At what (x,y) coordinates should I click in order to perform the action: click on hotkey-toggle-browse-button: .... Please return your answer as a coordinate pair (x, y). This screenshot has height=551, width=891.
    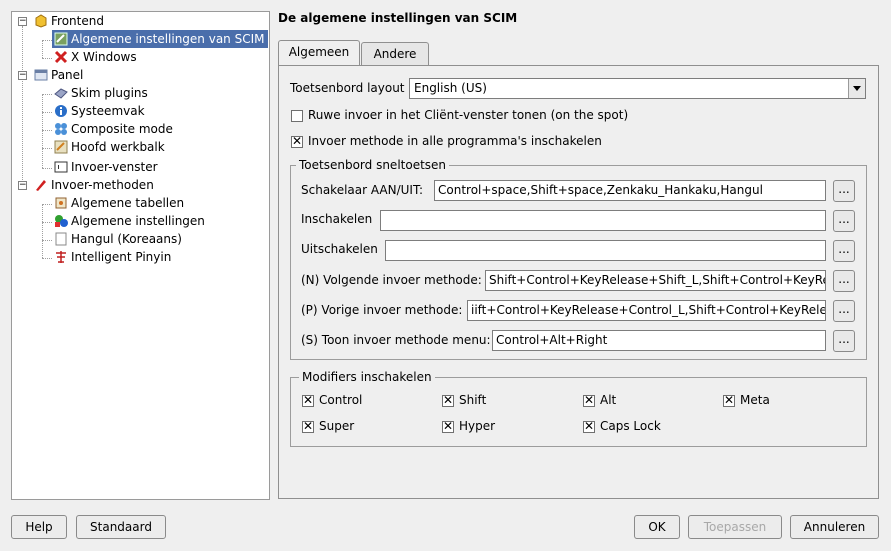
    Looking at the image, I should click on (844, 191).